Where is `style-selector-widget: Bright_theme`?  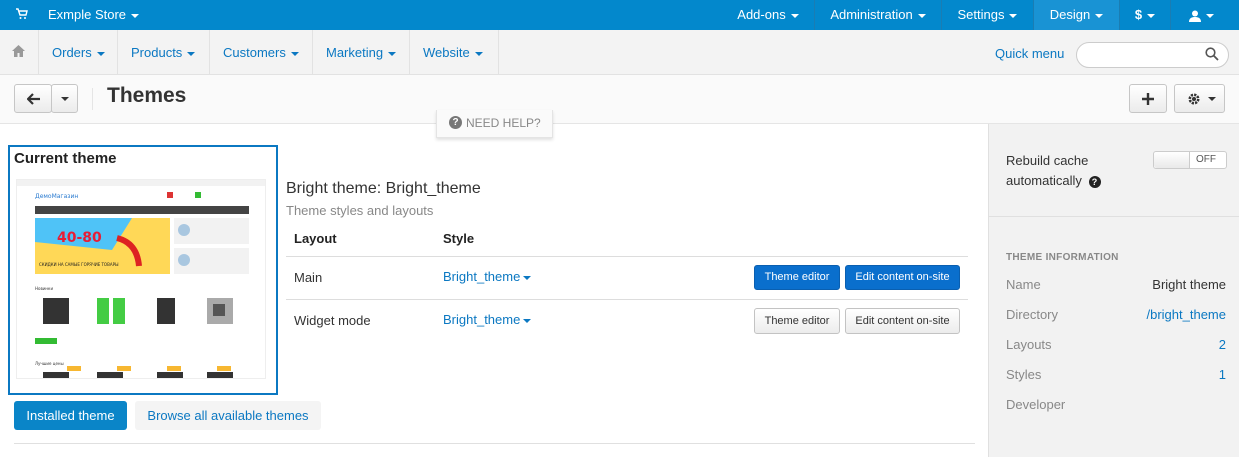 style-selector-widget: Bright_theme is located at coordinates (487, 319).